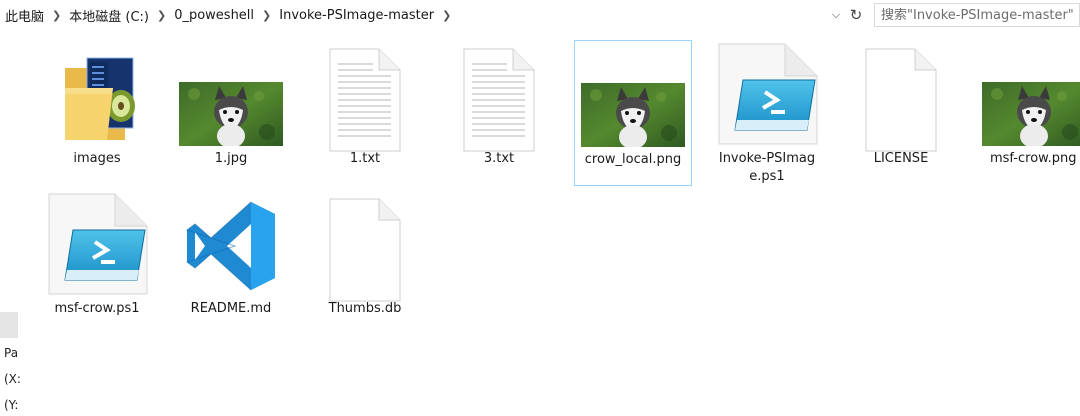 Image resolution: width=1080 pixels, height=416 pixels. What do you see at coordinates (11, 353) in the screenshot?
I see `nav-text: Pa` at bounding box center [11, 353].